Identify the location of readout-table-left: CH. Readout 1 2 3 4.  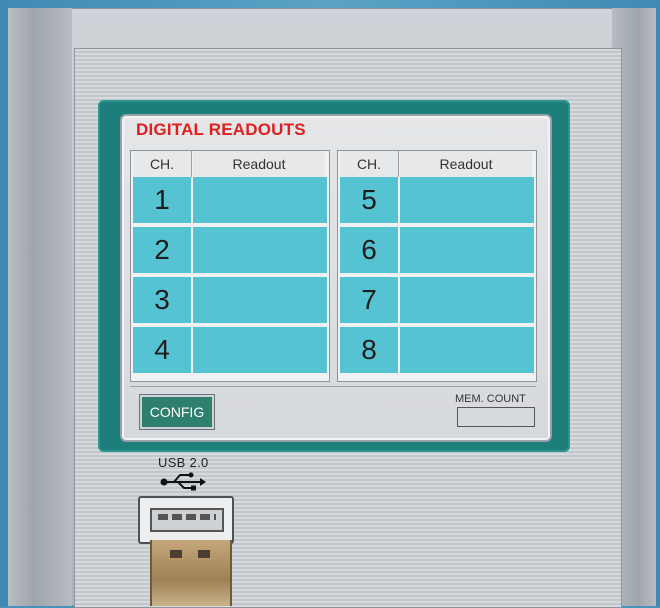
(230, 266).